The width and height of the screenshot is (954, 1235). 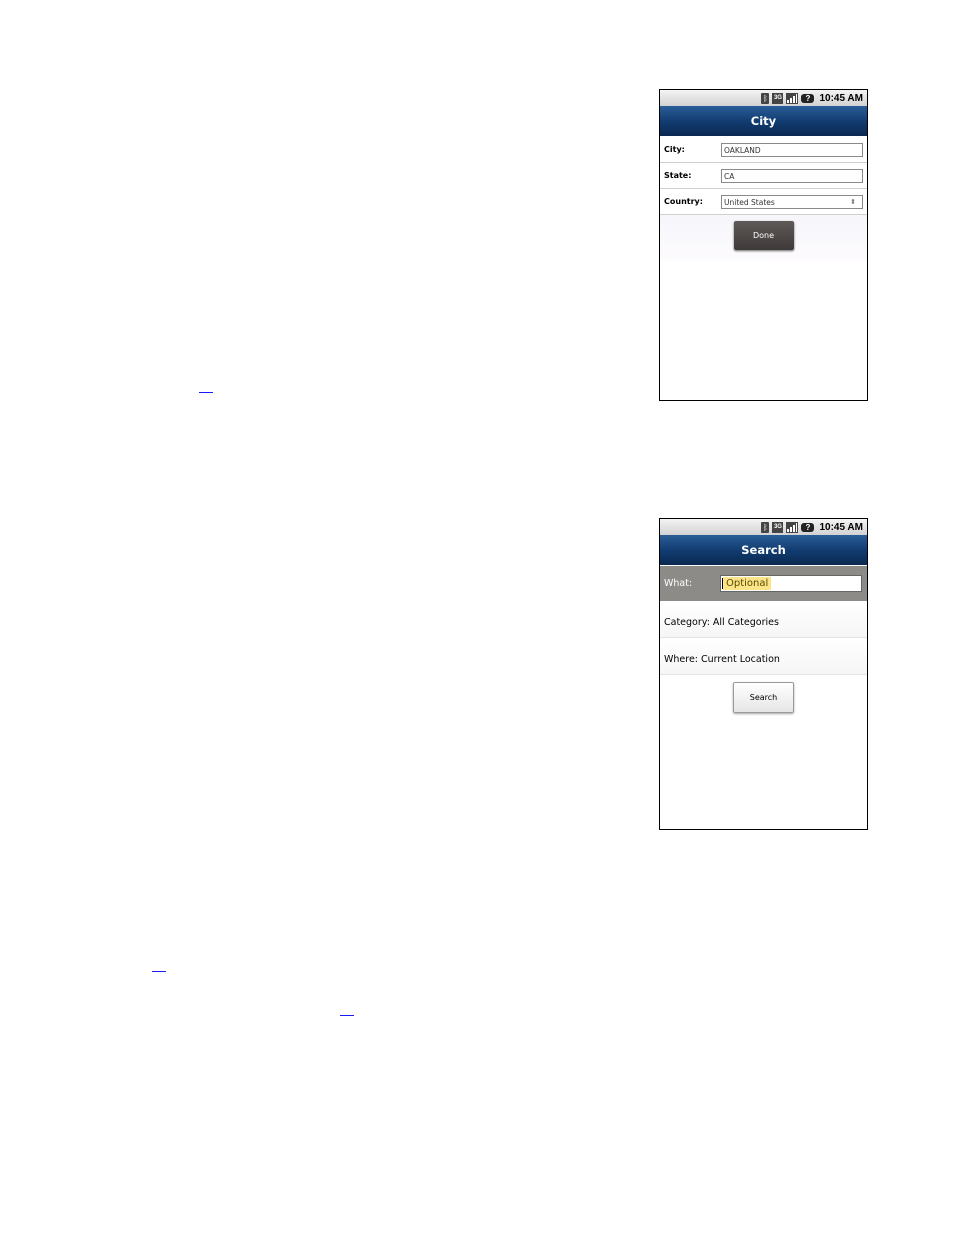 I want to click on screen-title: Search, so click(x=763, y=550).